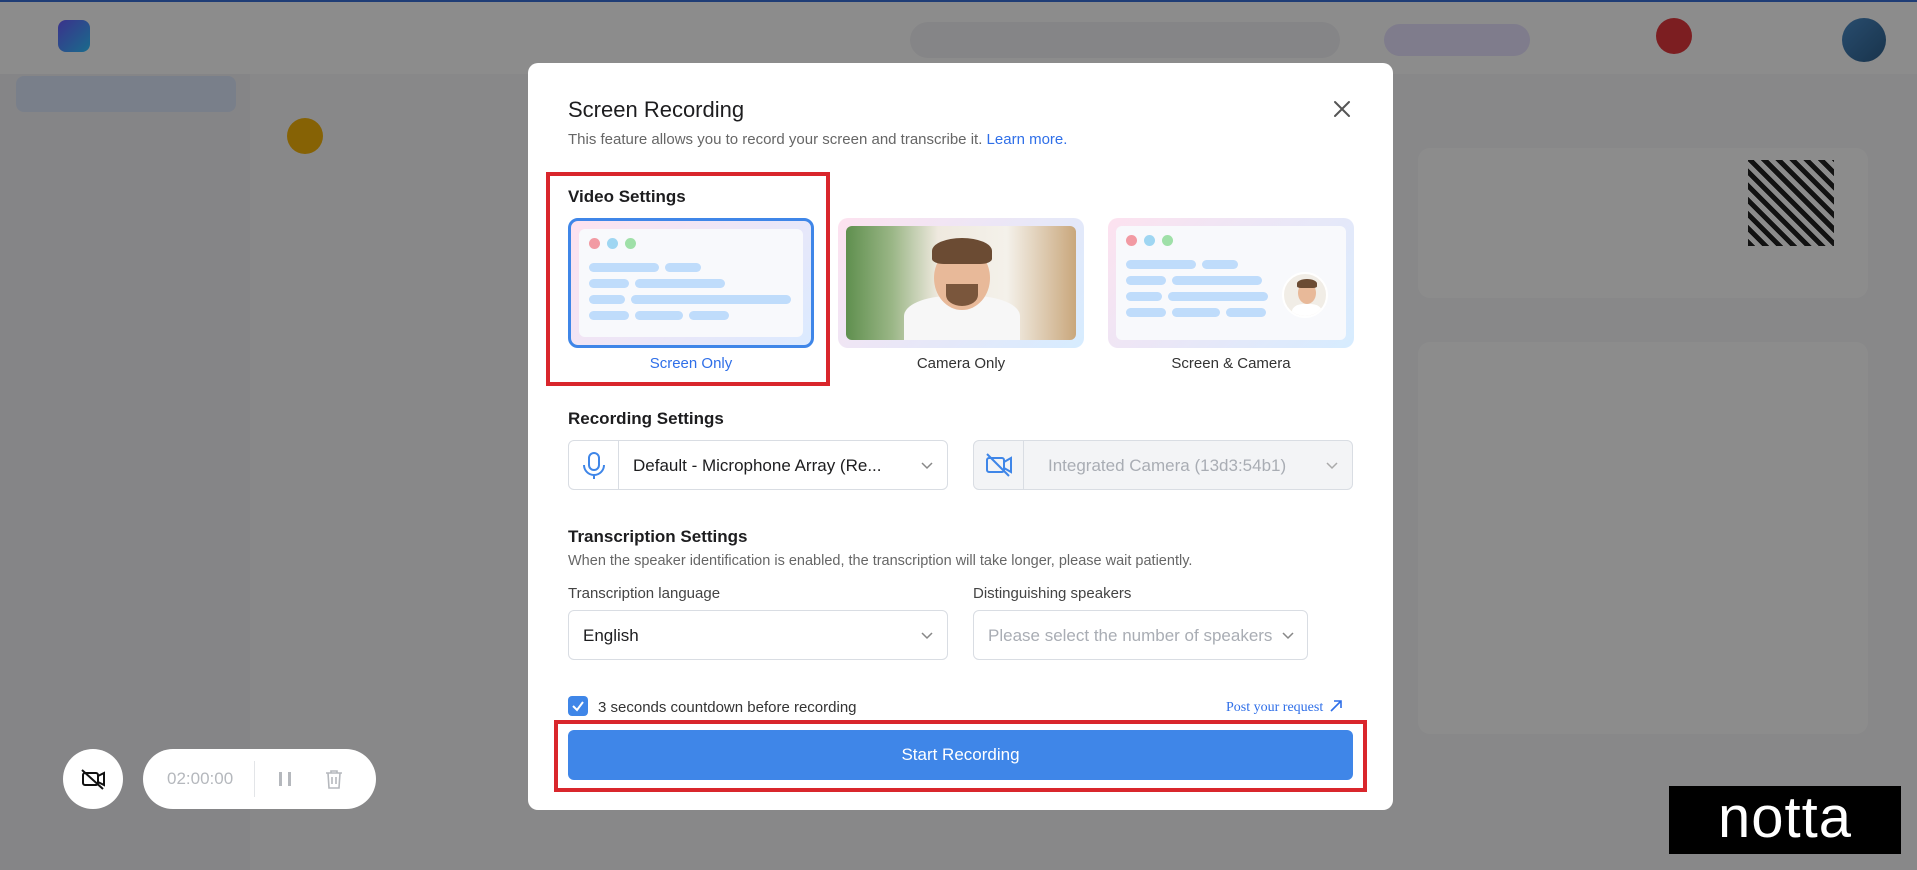  Describe the element at coordinates (334, 779) in the screenshot. I see `trash-icon` at that location.